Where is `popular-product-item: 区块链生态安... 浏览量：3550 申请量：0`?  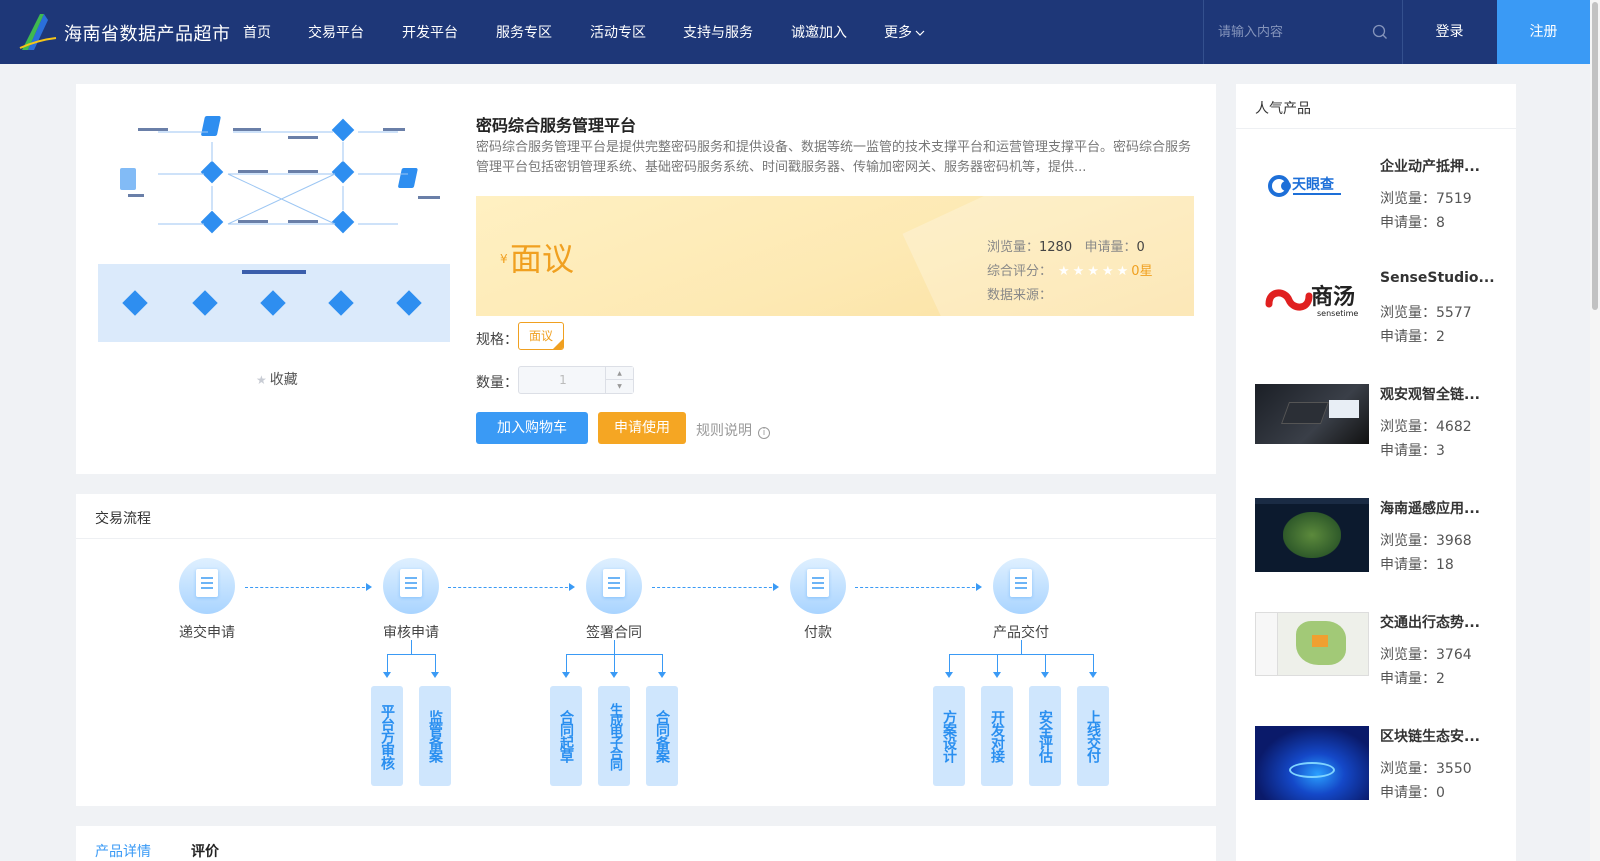 popular-product-item: 区块链生态安... 浏览量：3550 申请量：0 is located at coordinates (1380, 776).